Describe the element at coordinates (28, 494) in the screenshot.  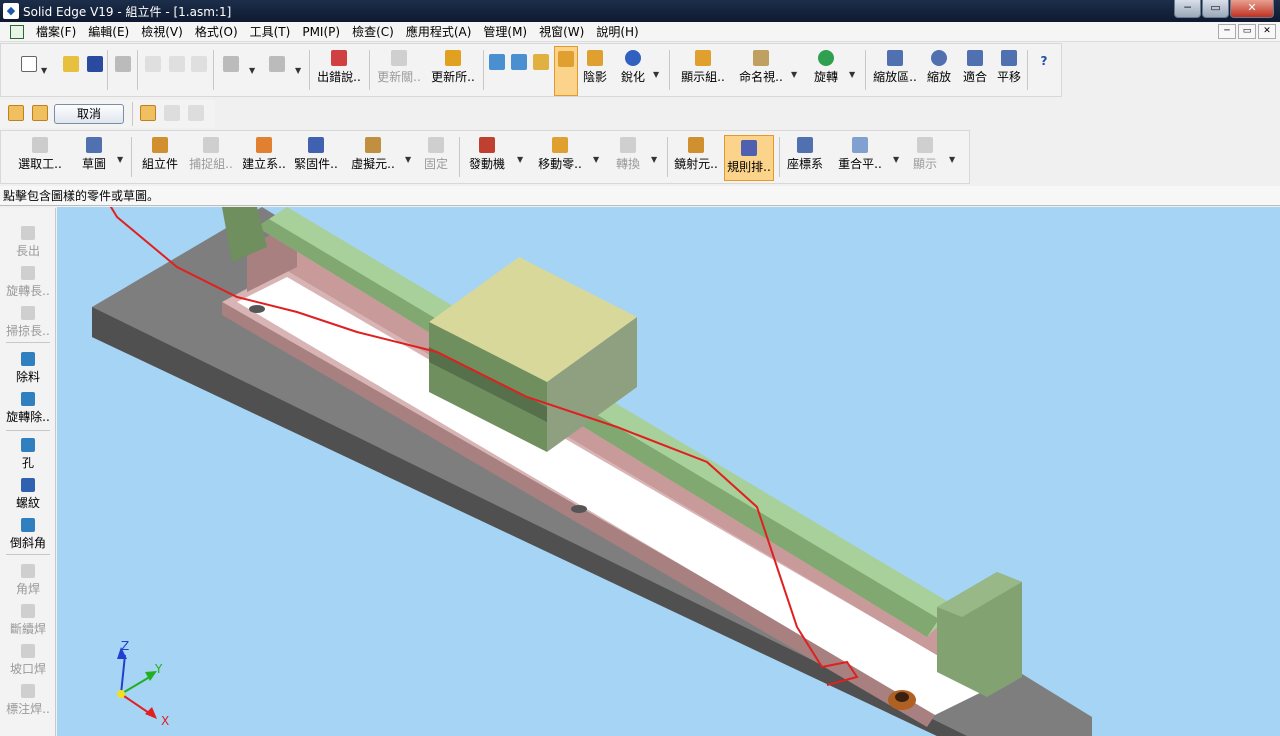
I see `thread-button: 螺紋` at that location.